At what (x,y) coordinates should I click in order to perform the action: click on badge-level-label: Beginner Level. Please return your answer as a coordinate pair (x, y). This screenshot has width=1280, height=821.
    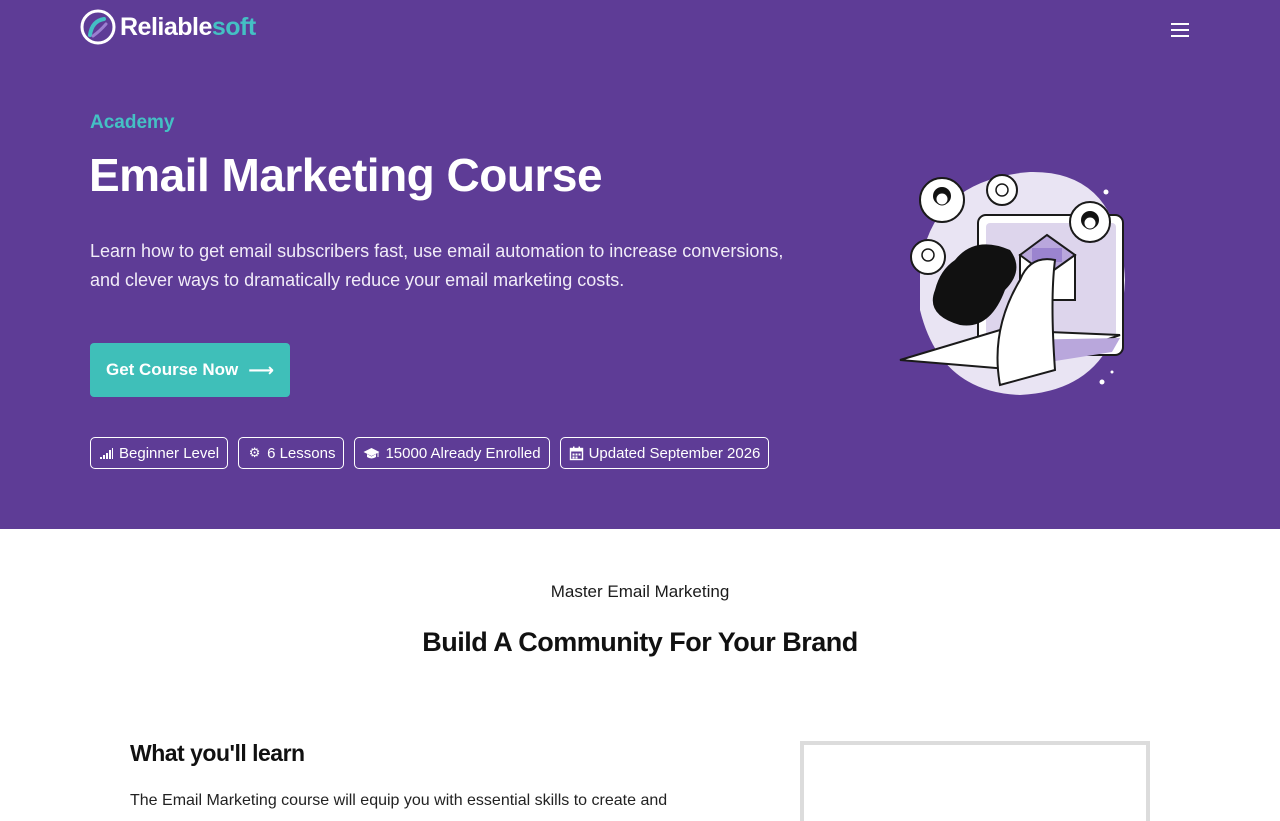
    Looking at the image, I should click on (169, 453).